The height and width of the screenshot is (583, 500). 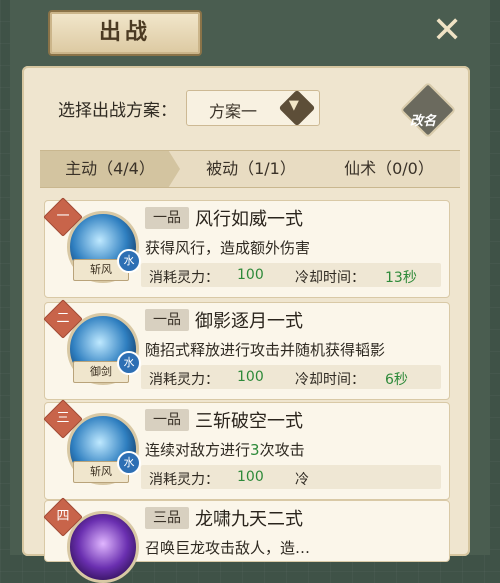 I want to click on chevron-down-icon: ▼, so click(x=297, y=108).